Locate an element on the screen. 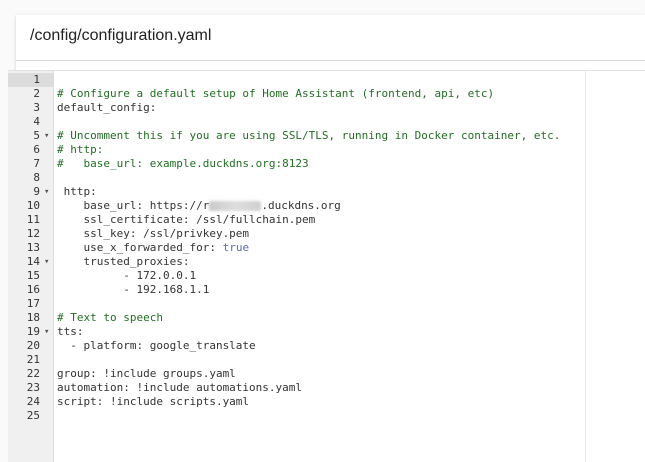 The image size is (645, 462). code-text: # Text to speech is located at coordinates (110, 318).